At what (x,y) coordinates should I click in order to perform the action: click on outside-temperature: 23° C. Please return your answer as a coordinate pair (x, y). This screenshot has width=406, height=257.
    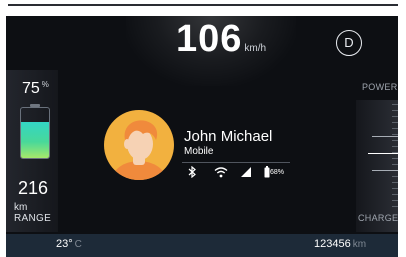
    Looking at the image, I should click on (69, 244).